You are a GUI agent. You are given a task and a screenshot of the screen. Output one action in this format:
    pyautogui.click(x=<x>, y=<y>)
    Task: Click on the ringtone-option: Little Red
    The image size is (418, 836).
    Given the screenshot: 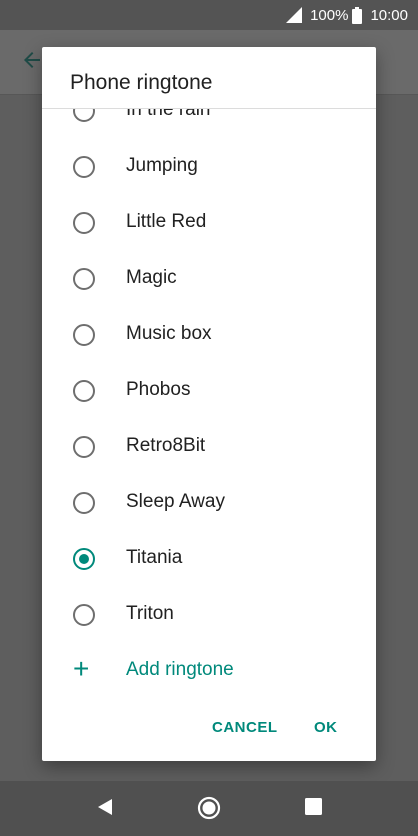 What is the action you would take?
    pyautogui.click(x=209, y=223)
    